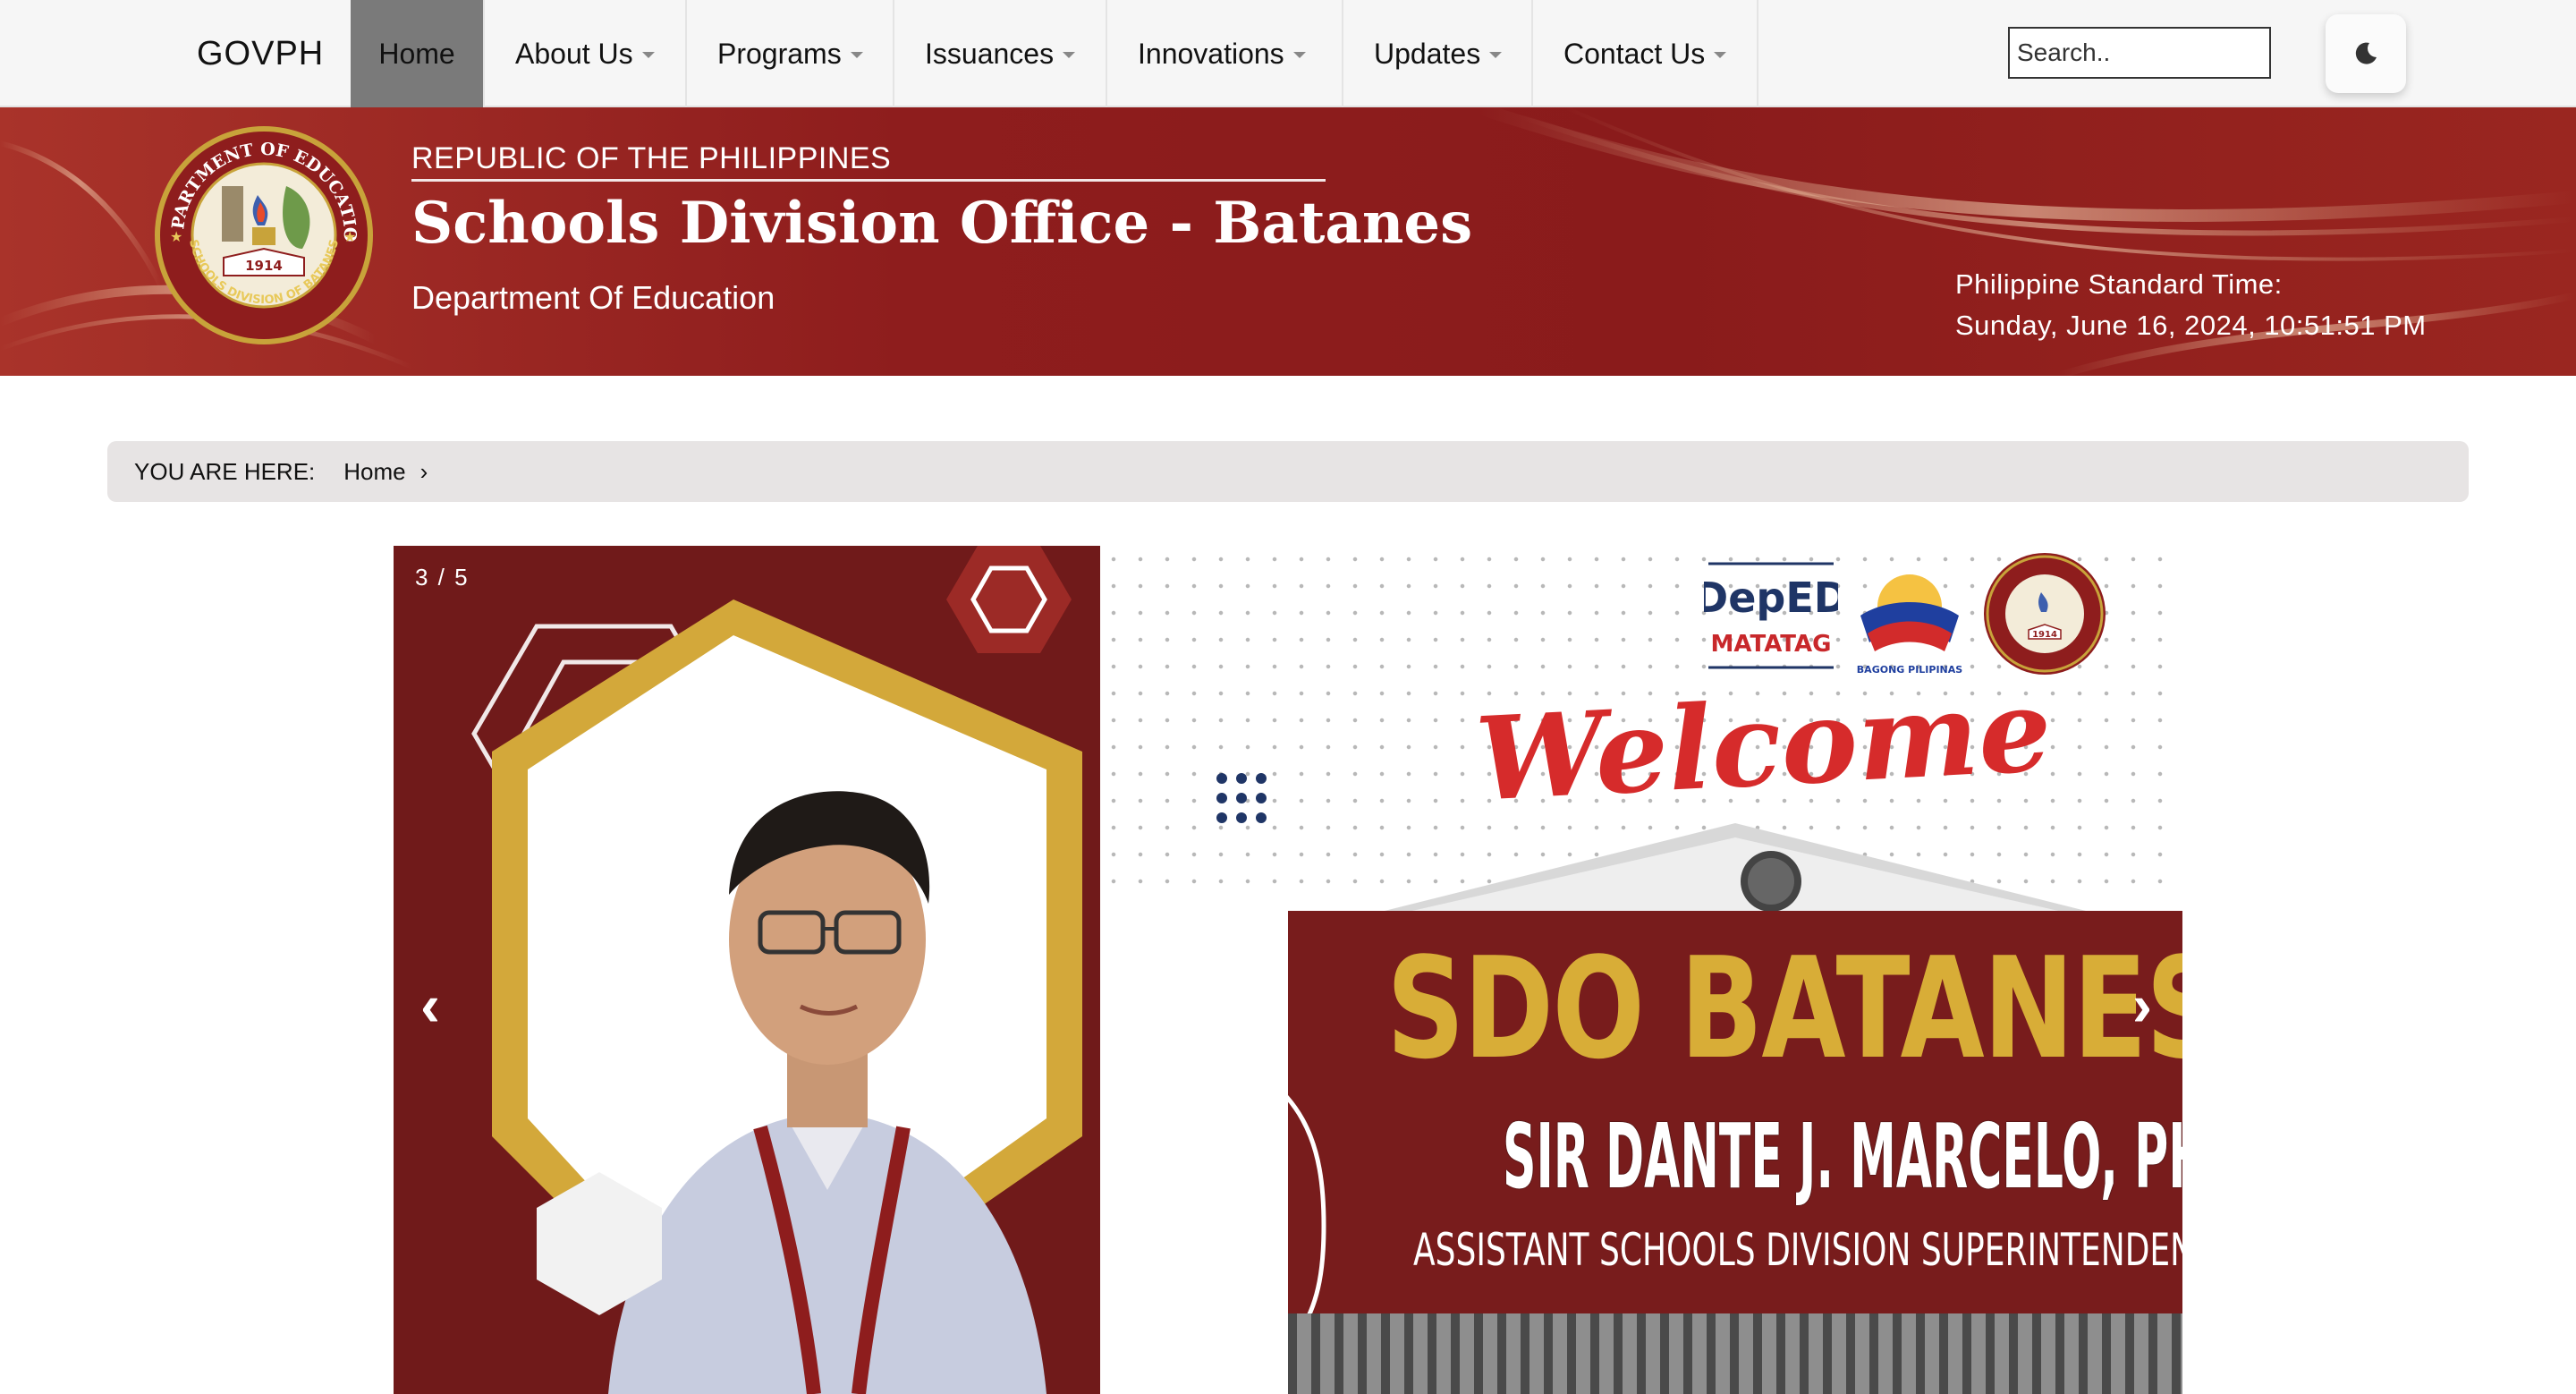 This screenshot has height=1394, width=2576. I want to click on header-divider, so click(868, 180).